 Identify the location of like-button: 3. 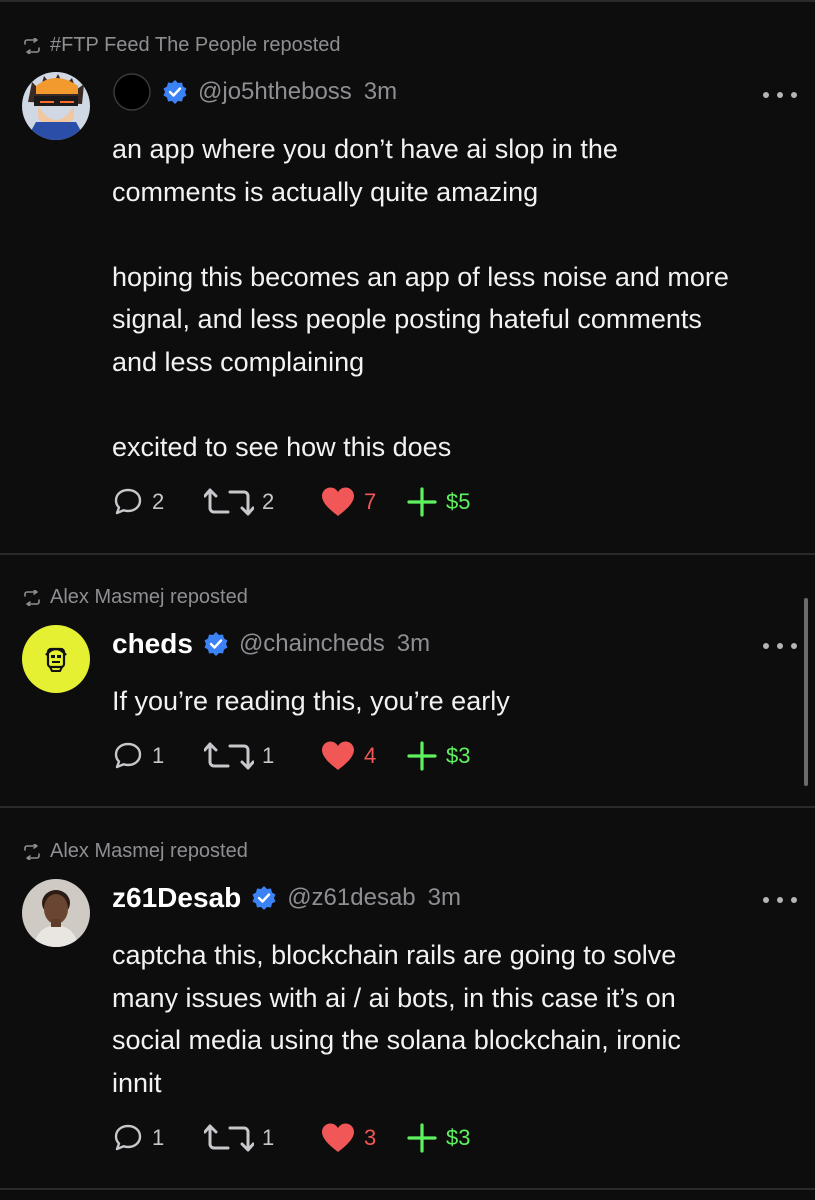
(363, 1138).